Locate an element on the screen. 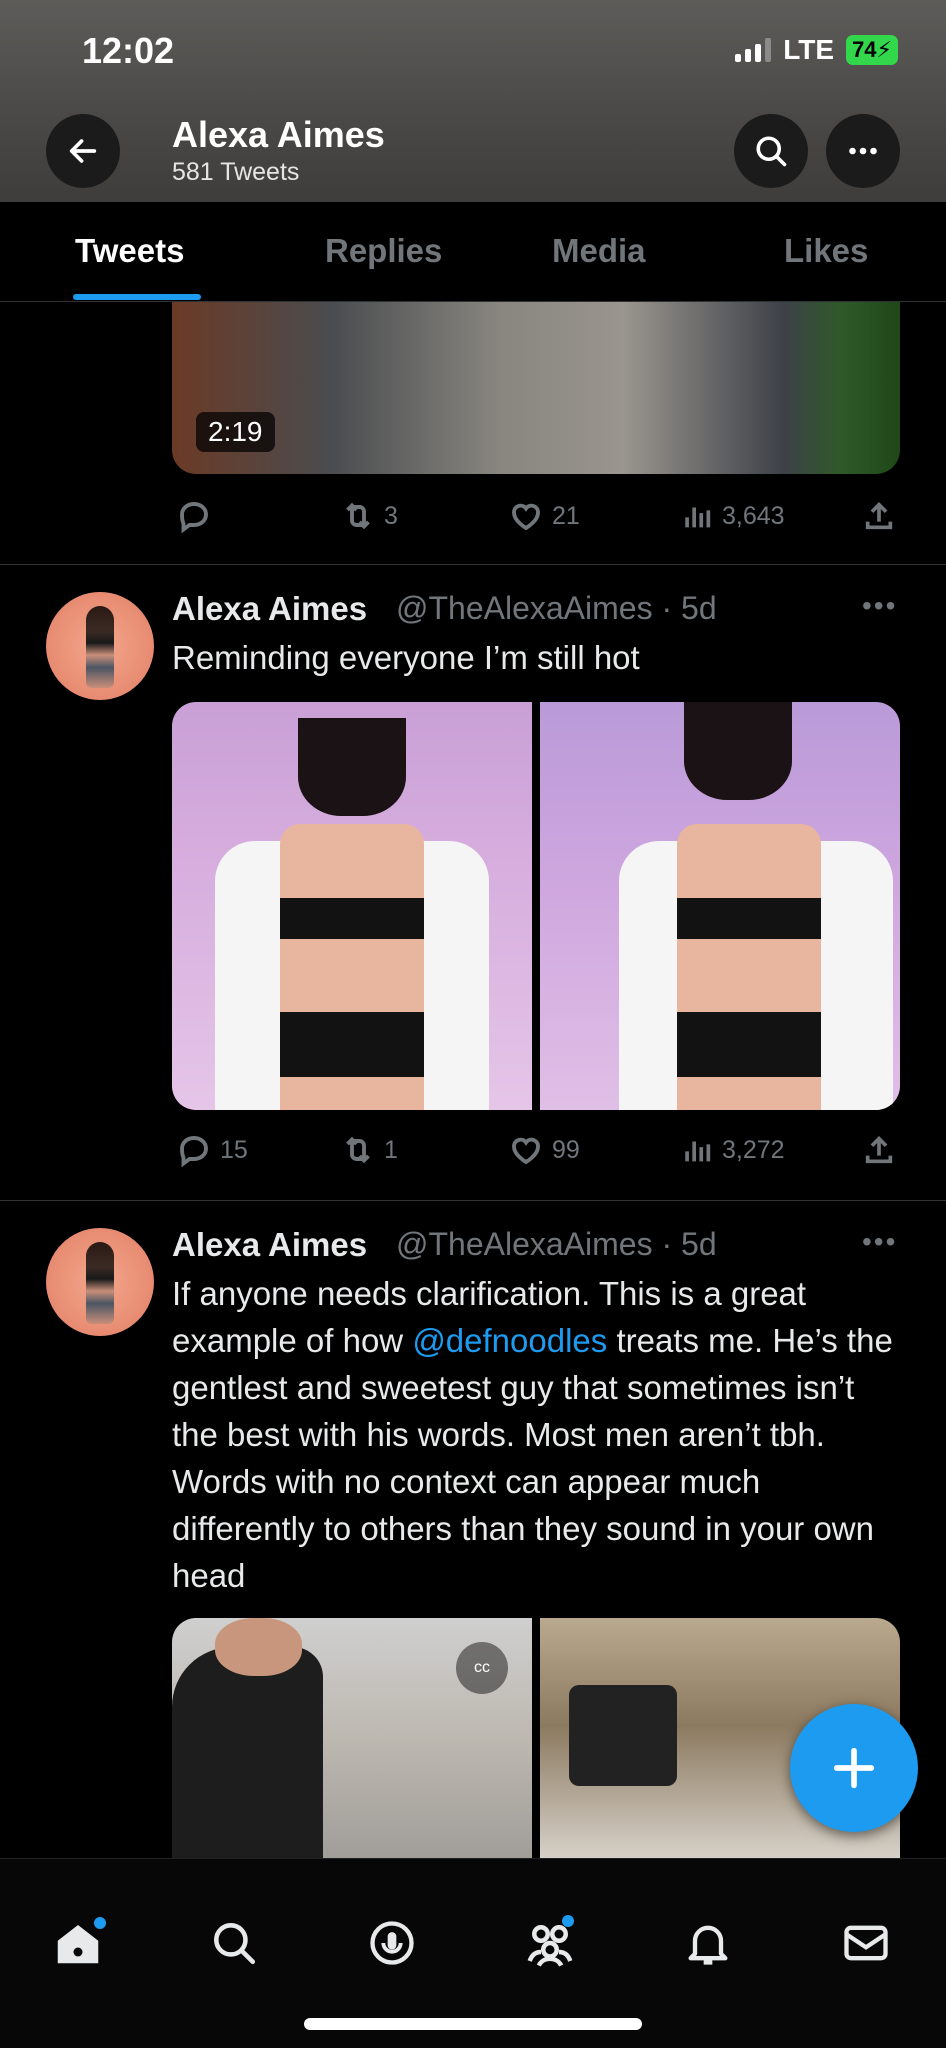  retweet-button: 3 is located at coordinates (369, 516).